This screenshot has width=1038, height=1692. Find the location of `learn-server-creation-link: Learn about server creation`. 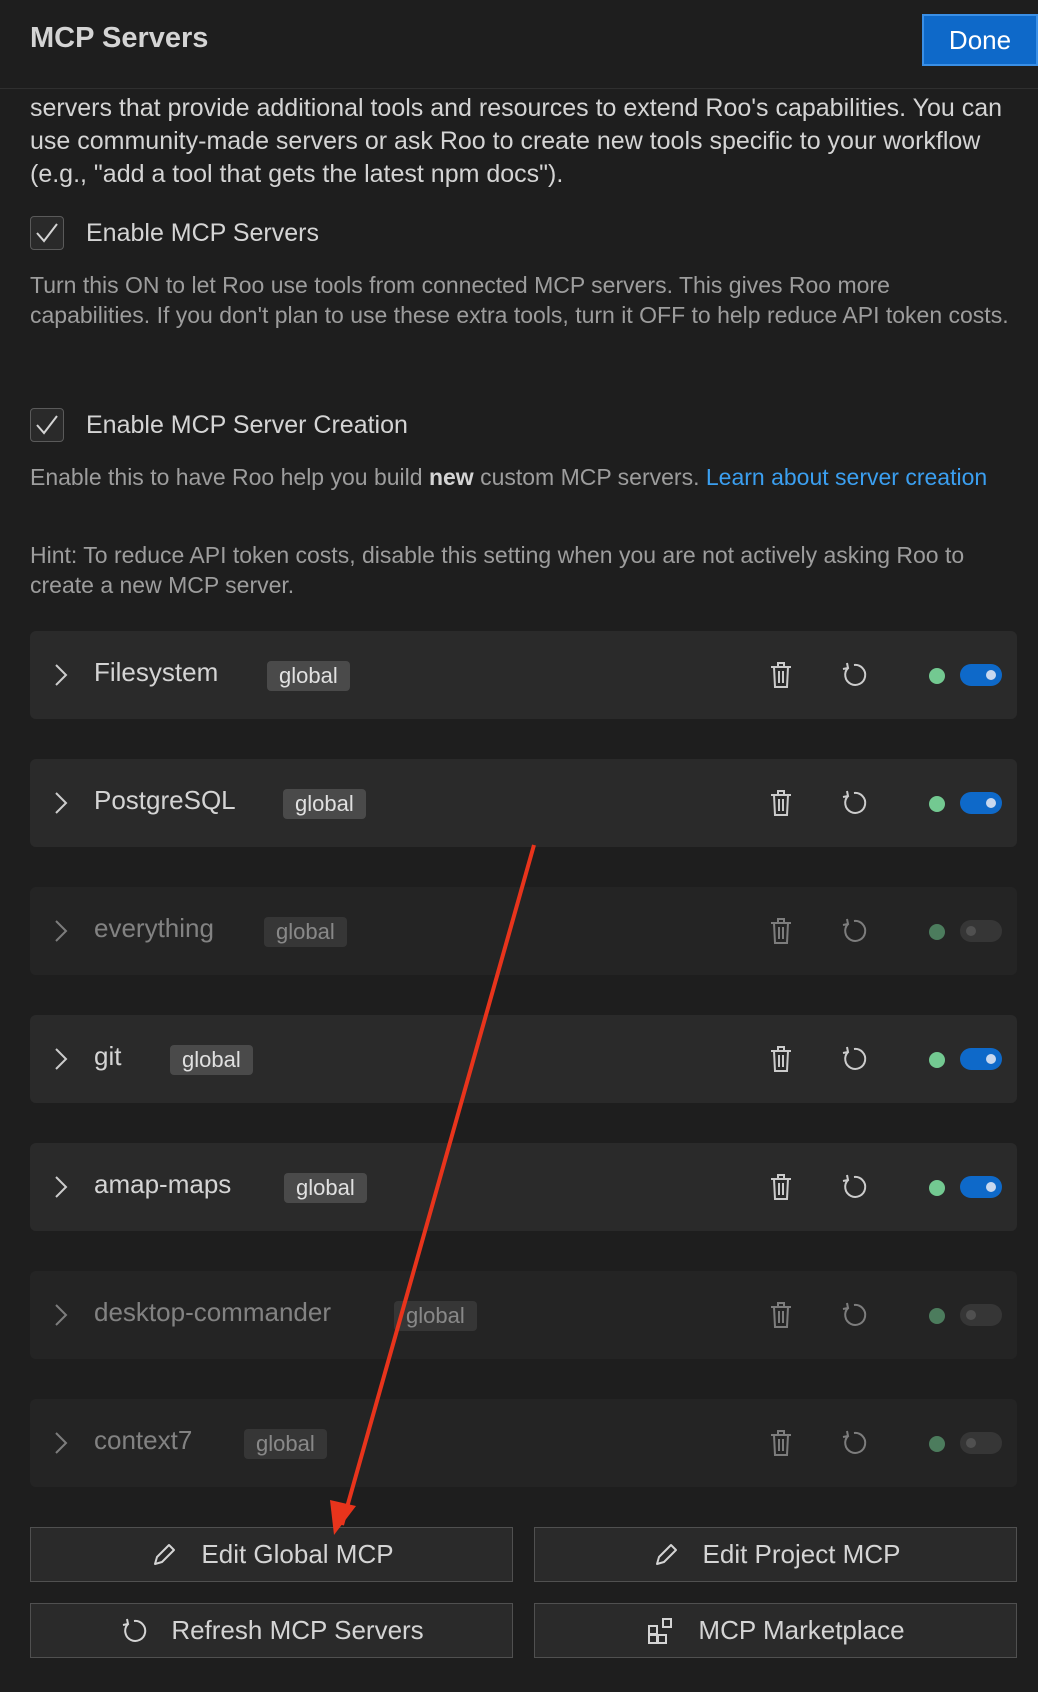

learn-server-creation-link: Learn about server creation is located at coordinates (846, 477).